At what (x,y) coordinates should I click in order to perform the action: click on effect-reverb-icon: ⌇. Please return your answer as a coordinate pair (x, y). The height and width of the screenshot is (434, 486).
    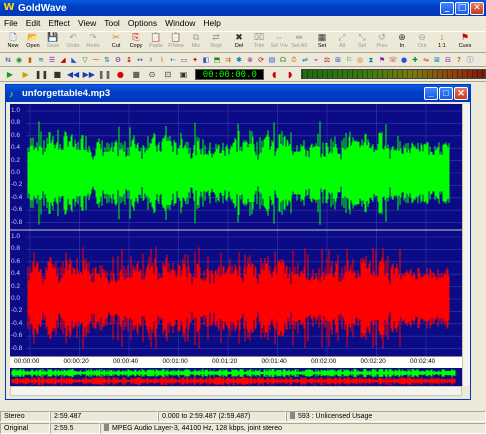
    Looking at the image, I should click on (162, 60).